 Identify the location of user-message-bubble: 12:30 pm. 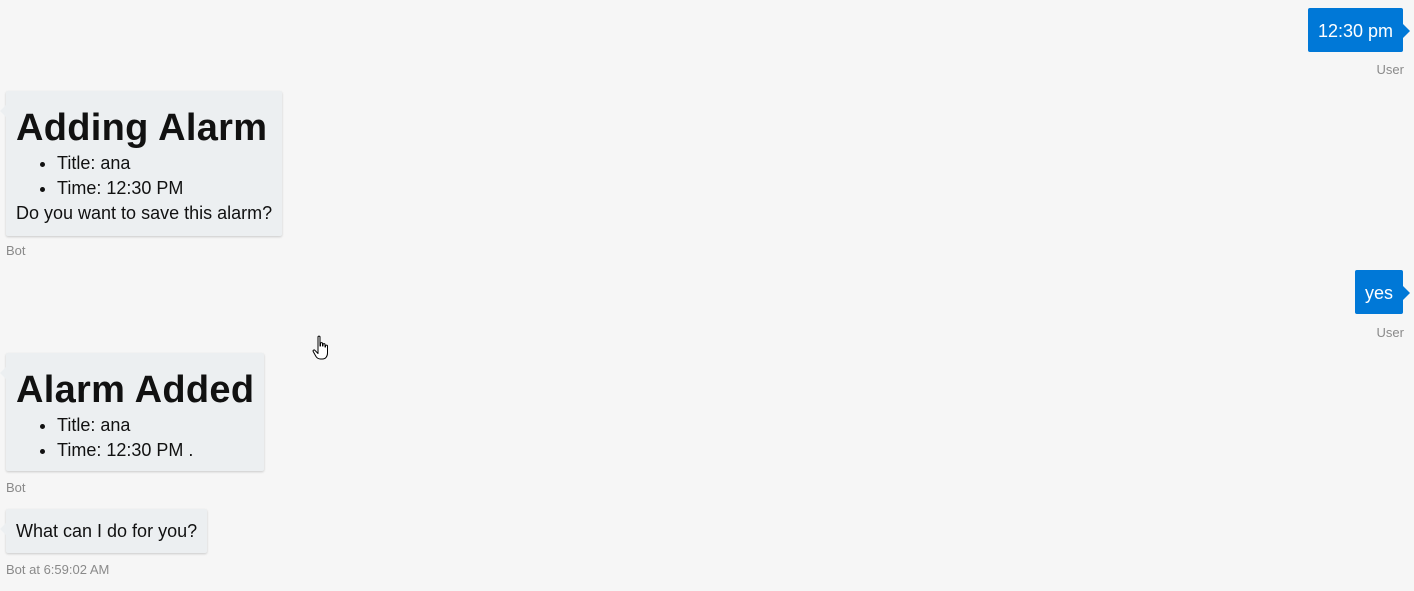
(1359, 30).